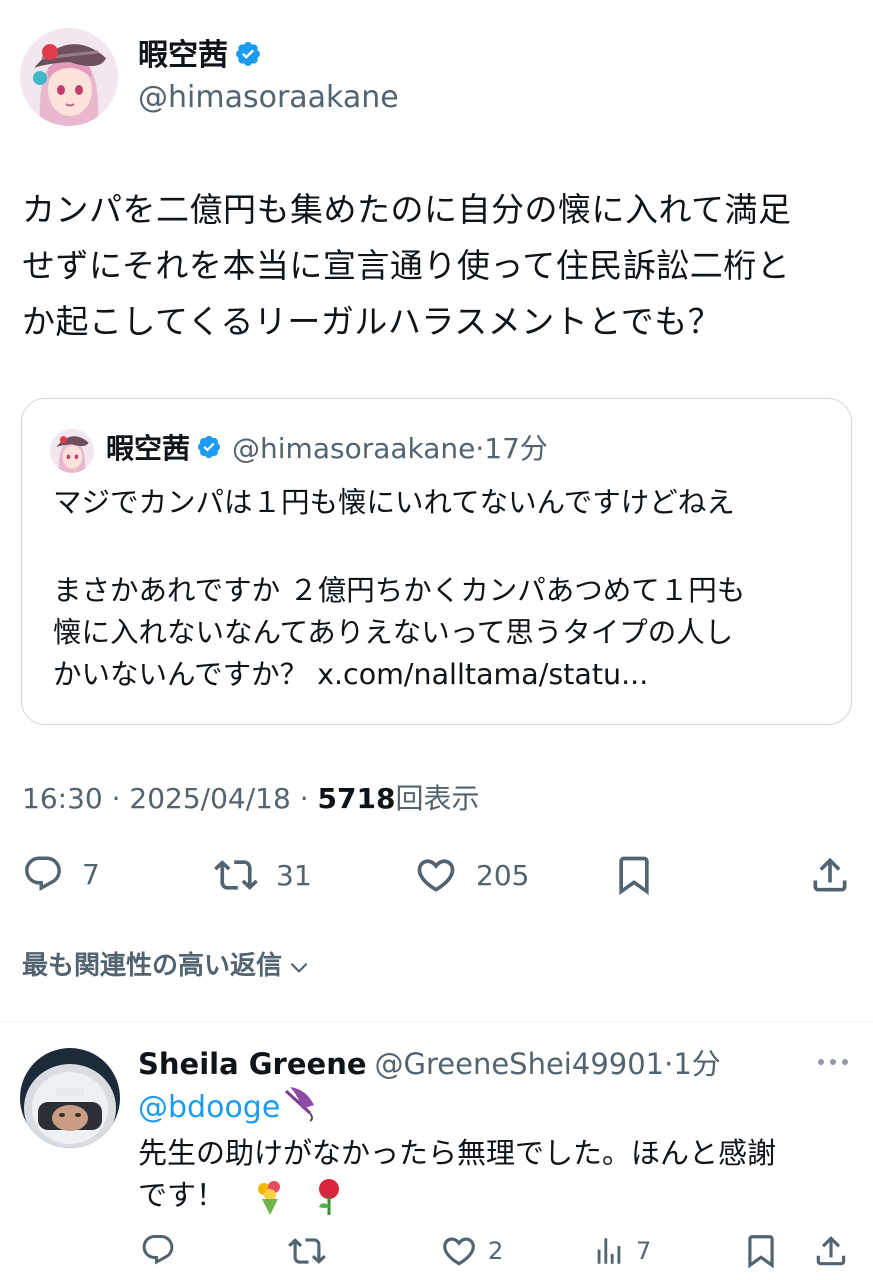 This screenshot has height=1280, width=873. Describe the element at coordinates (407, 209) in the screenshot. I see `tweet-text-line: カンパを二億円も集めたのに自分の懐に入れて満足` at that location.